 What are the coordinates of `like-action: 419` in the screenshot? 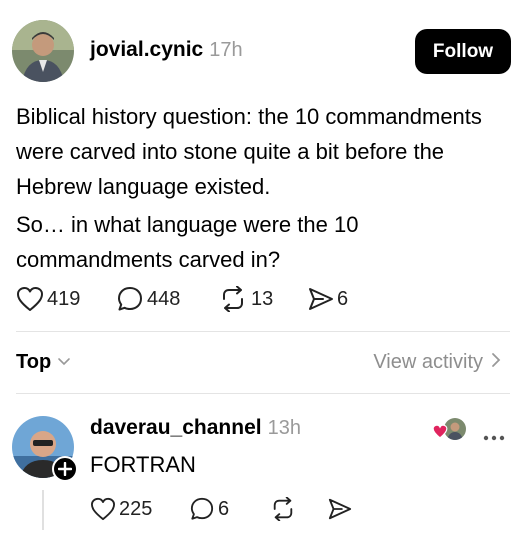 It's located at (48, 299).